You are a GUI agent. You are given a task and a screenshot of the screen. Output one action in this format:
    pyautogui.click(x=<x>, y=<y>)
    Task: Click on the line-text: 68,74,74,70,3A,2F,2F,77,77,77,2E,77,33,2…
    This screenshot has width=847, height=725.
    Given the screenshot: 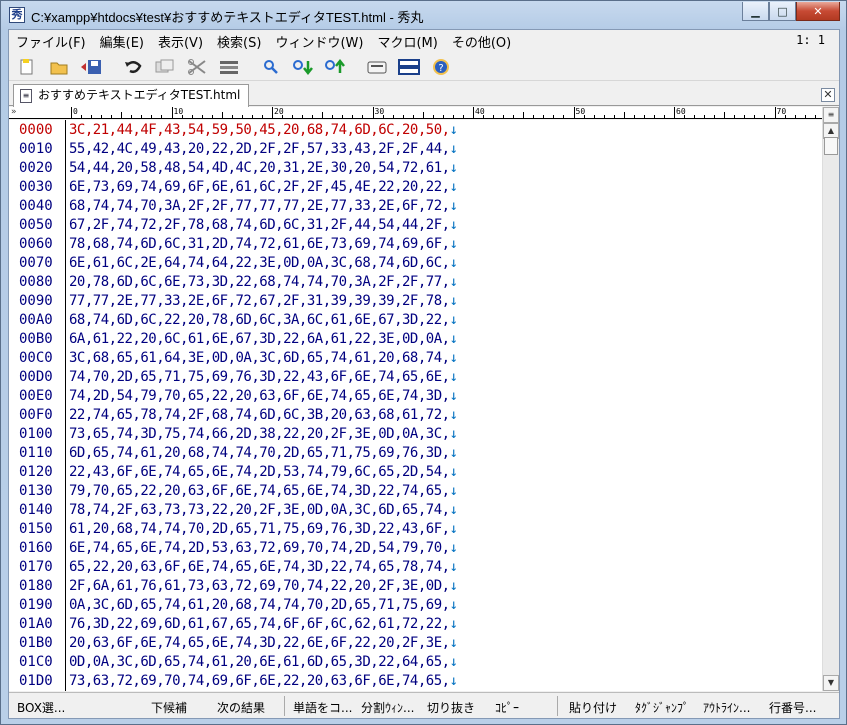 What is the action you would take?
    pyautogui.click(x=259, y=206)
    